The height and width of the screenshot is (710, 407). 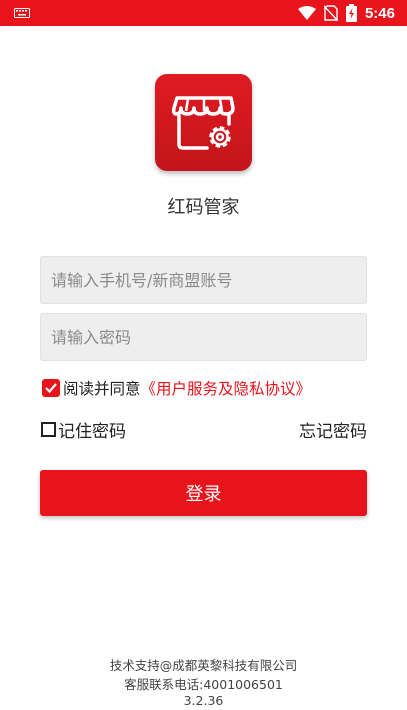 What do you see at coordinates (22, 13) in the screenshot?
I see `keyboard-icon` at bounding box center [22, 13].